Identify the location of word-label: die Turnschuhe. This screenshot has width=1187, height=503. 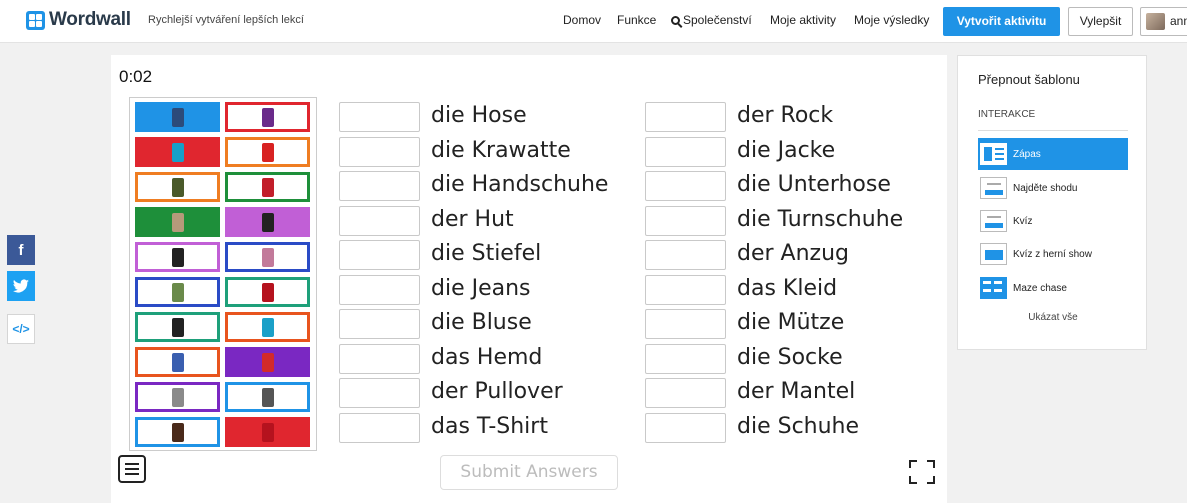
(820, 219).